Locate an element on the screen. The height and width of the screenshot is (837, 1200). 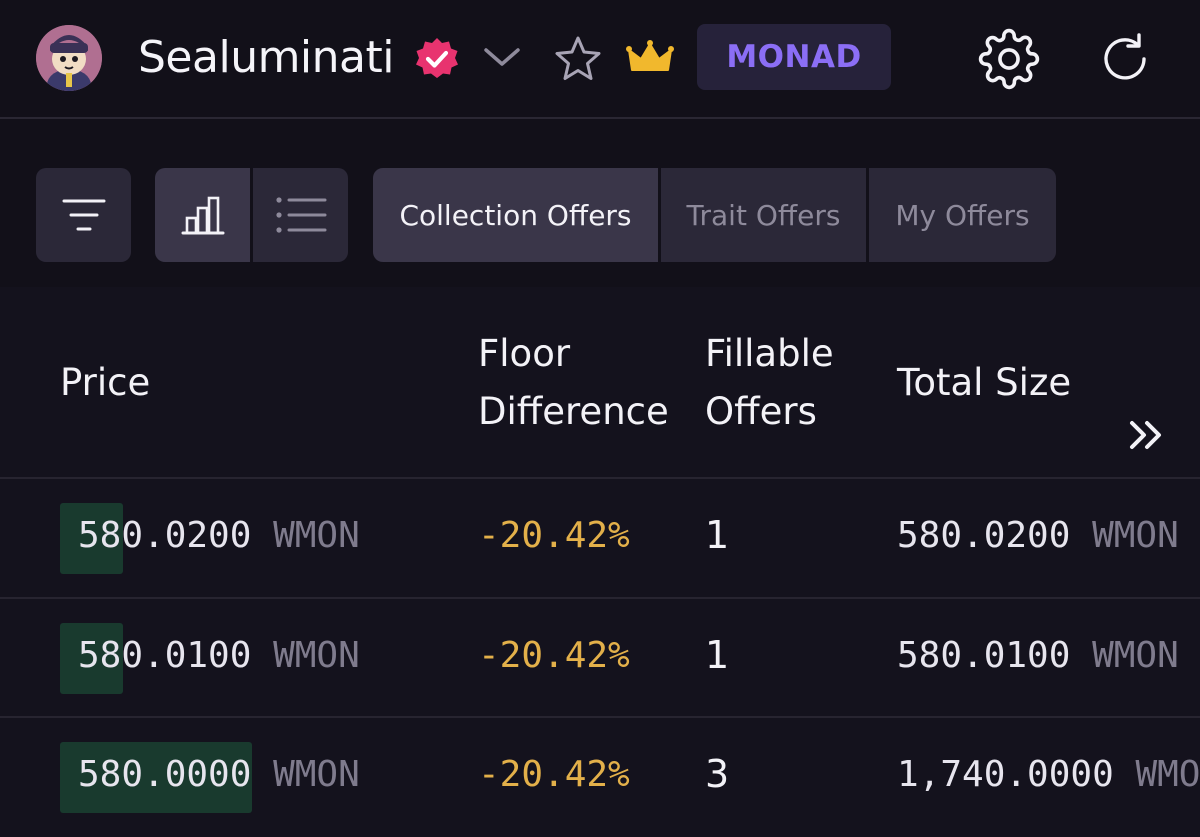
offer-tabs: Collection Offers Trait Offers My Offers is located at coordinates (714, 215).